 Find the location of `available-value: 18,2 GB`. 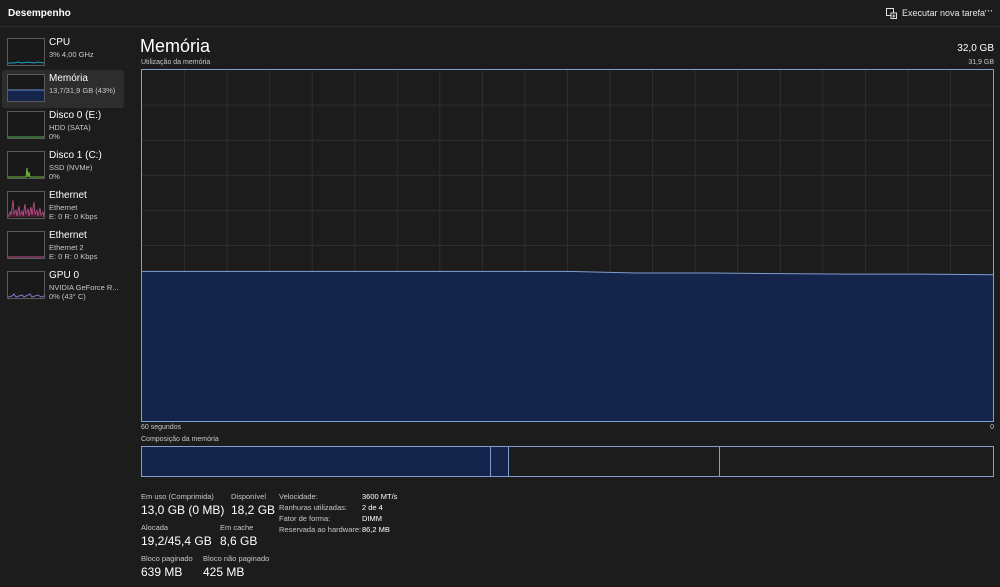

available-value: 18,2 GB is located at coordinates (253, 510).